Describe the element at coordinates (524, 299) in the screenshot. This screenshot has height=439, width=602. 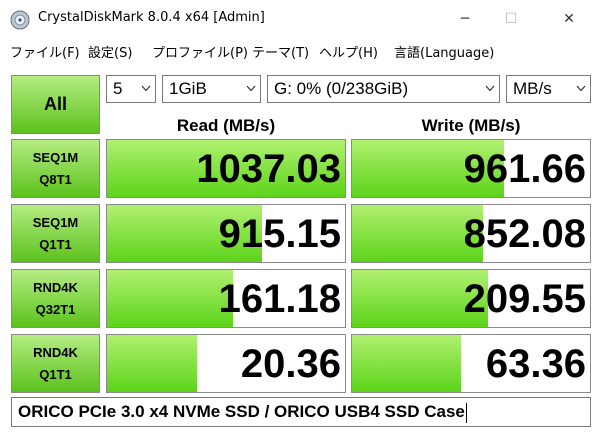
I see `write-value: 209.55` at that location.